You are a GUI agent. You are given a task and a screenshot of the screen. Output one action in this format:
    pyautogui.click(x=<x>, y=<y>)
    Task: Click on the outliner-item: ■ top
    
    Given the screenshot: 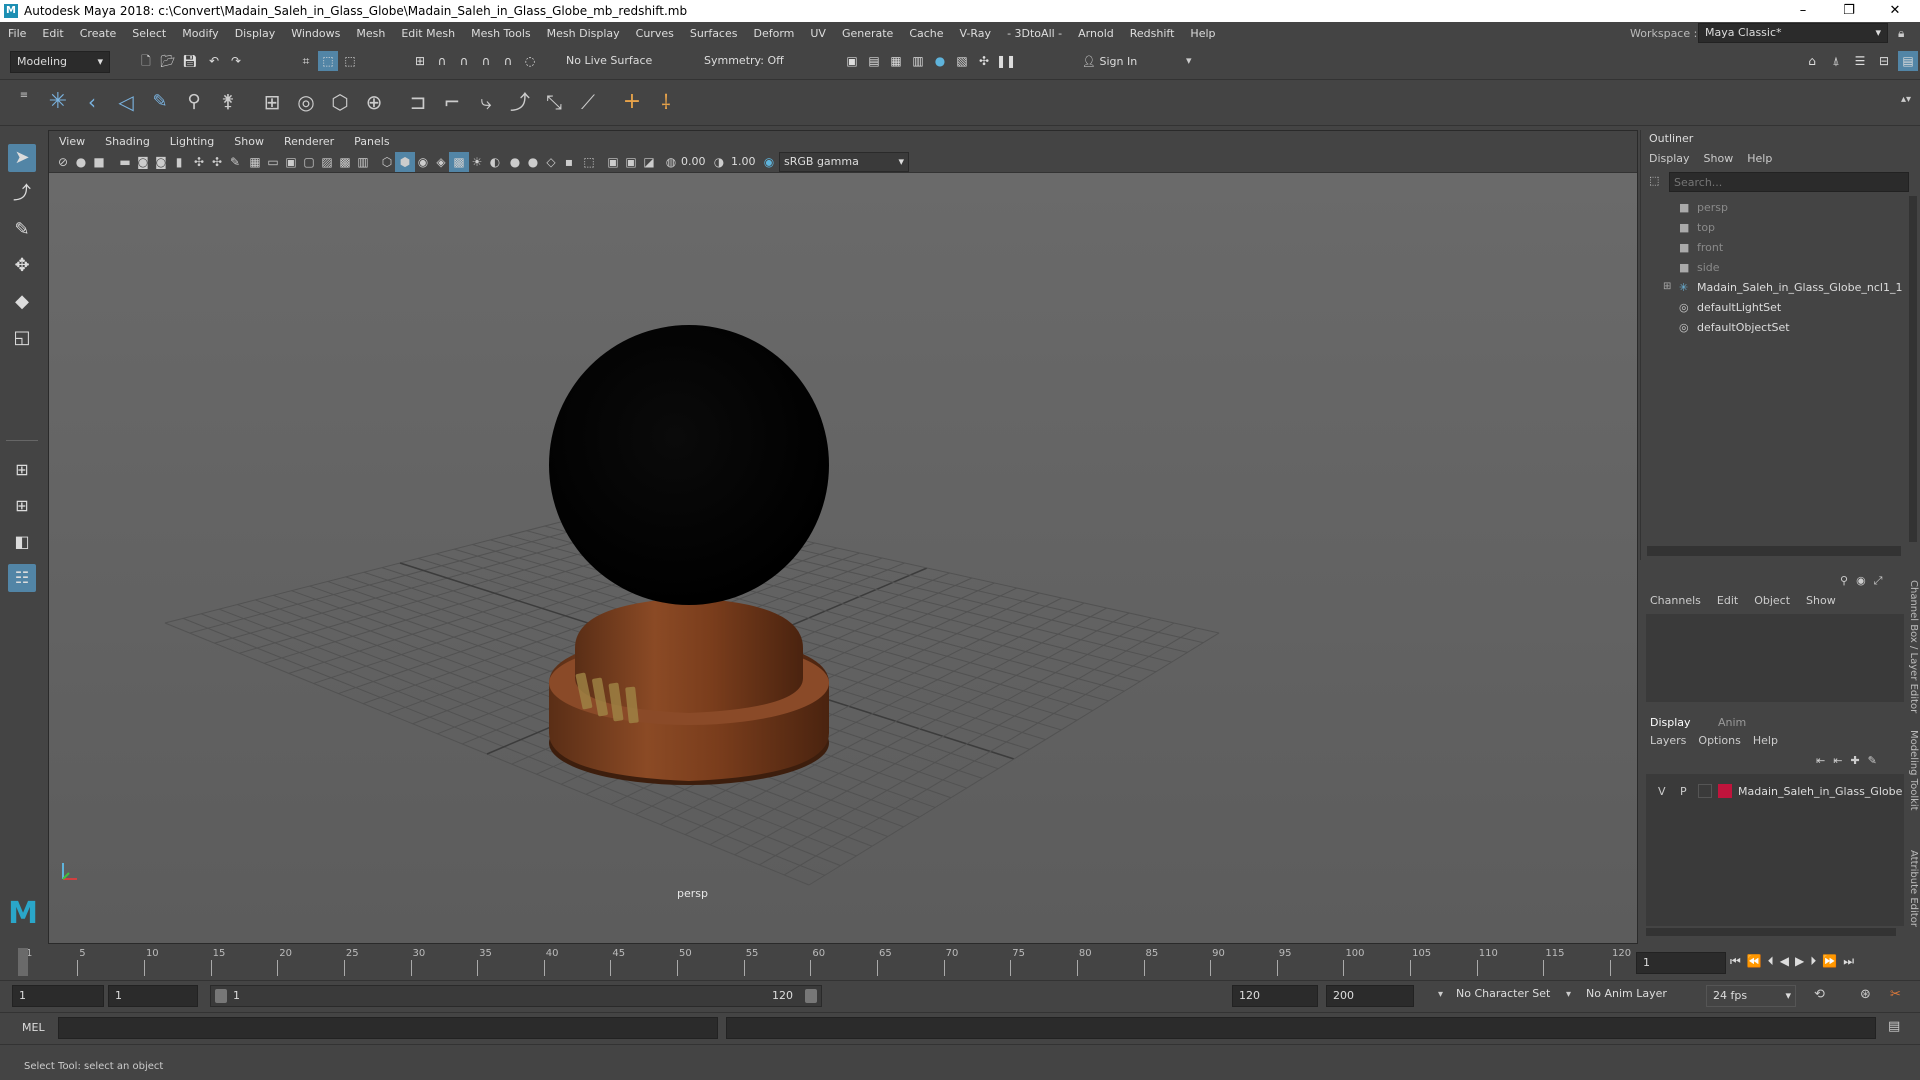 What is the action you would take?
    pyautogui.click(x=1773, y=228)
    